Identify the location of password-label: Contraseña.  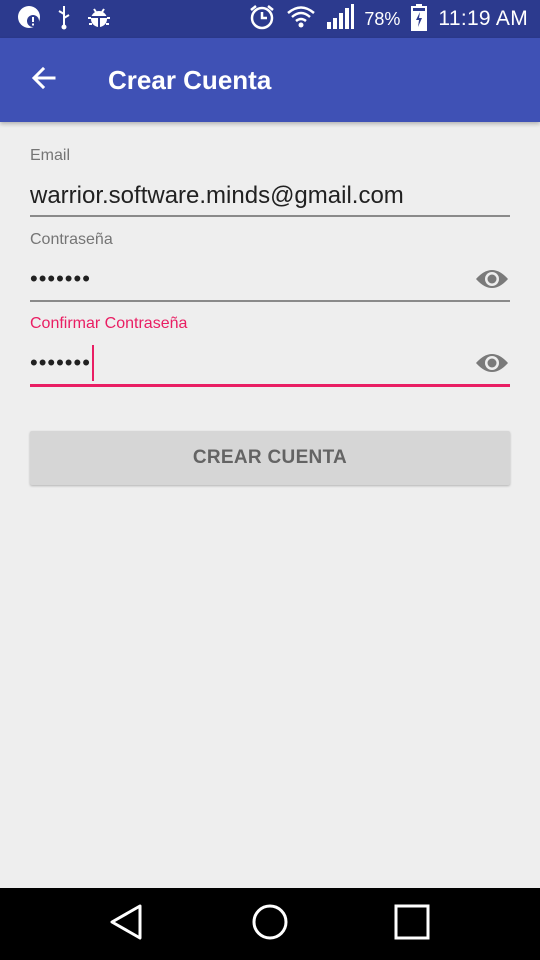
(71, 239).